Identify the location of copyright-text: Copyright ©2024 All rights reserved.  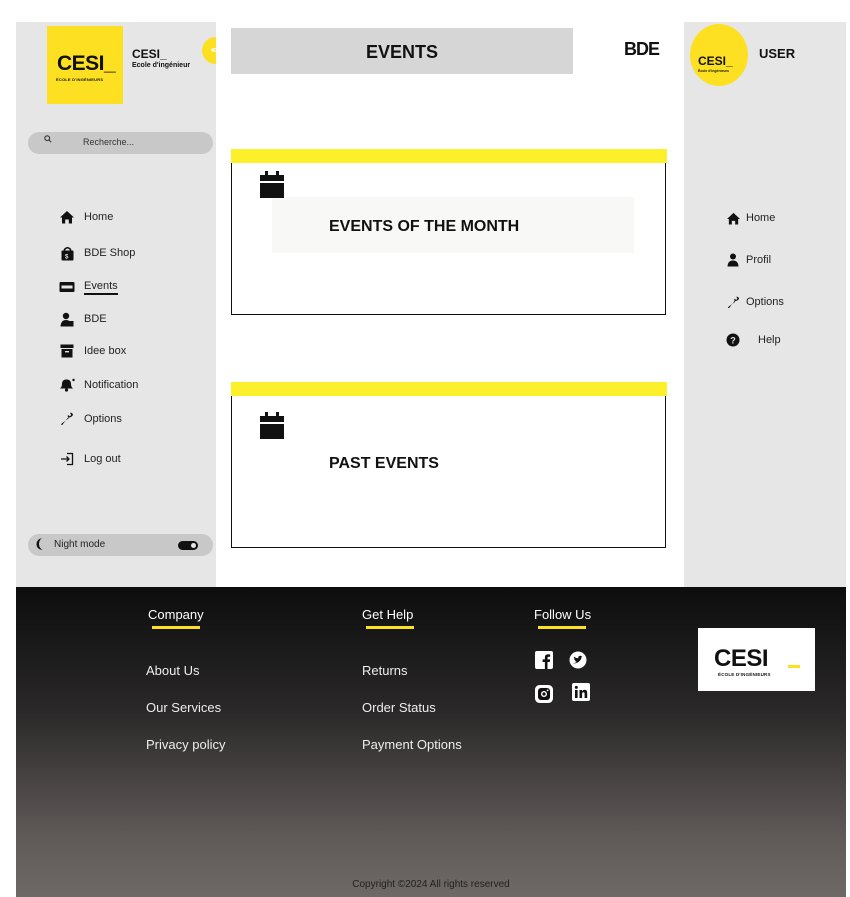
(431, 884).